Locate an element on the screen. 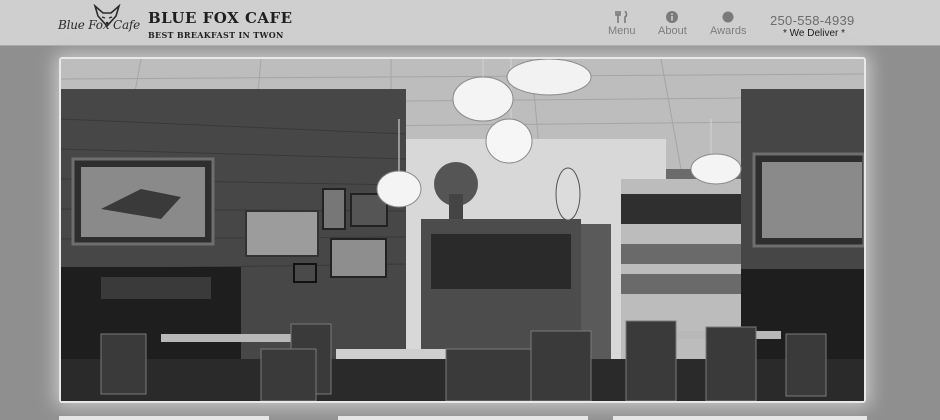 Image resolution: width=940 pixels, height=420 pixels. nav-menu-label: Menu is located at coordinates (622, 31).